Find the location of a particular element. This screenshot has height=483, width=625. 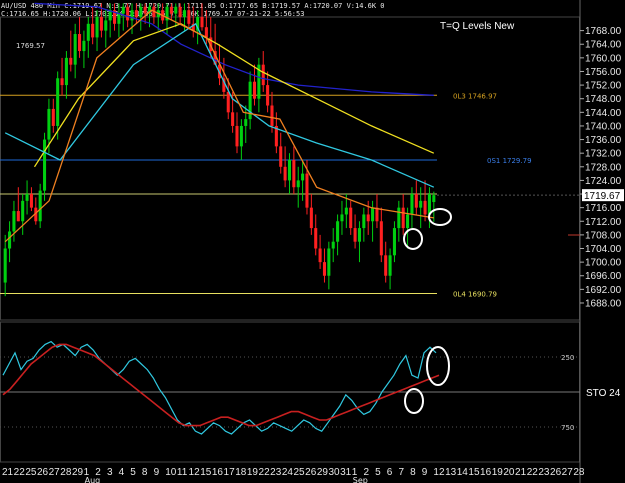

price-tick-label: 1760.00 is located at coordinates (603, 58).